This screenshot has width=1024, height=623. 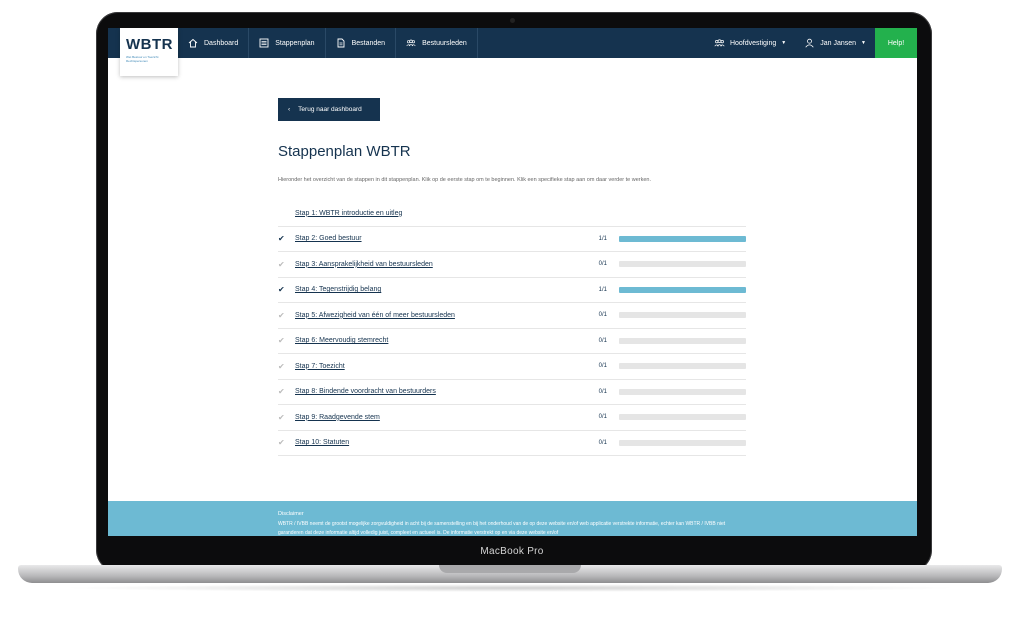 I want to click on step-link: Stap 9: Raadgevende stem, so click(x=440, y=417).